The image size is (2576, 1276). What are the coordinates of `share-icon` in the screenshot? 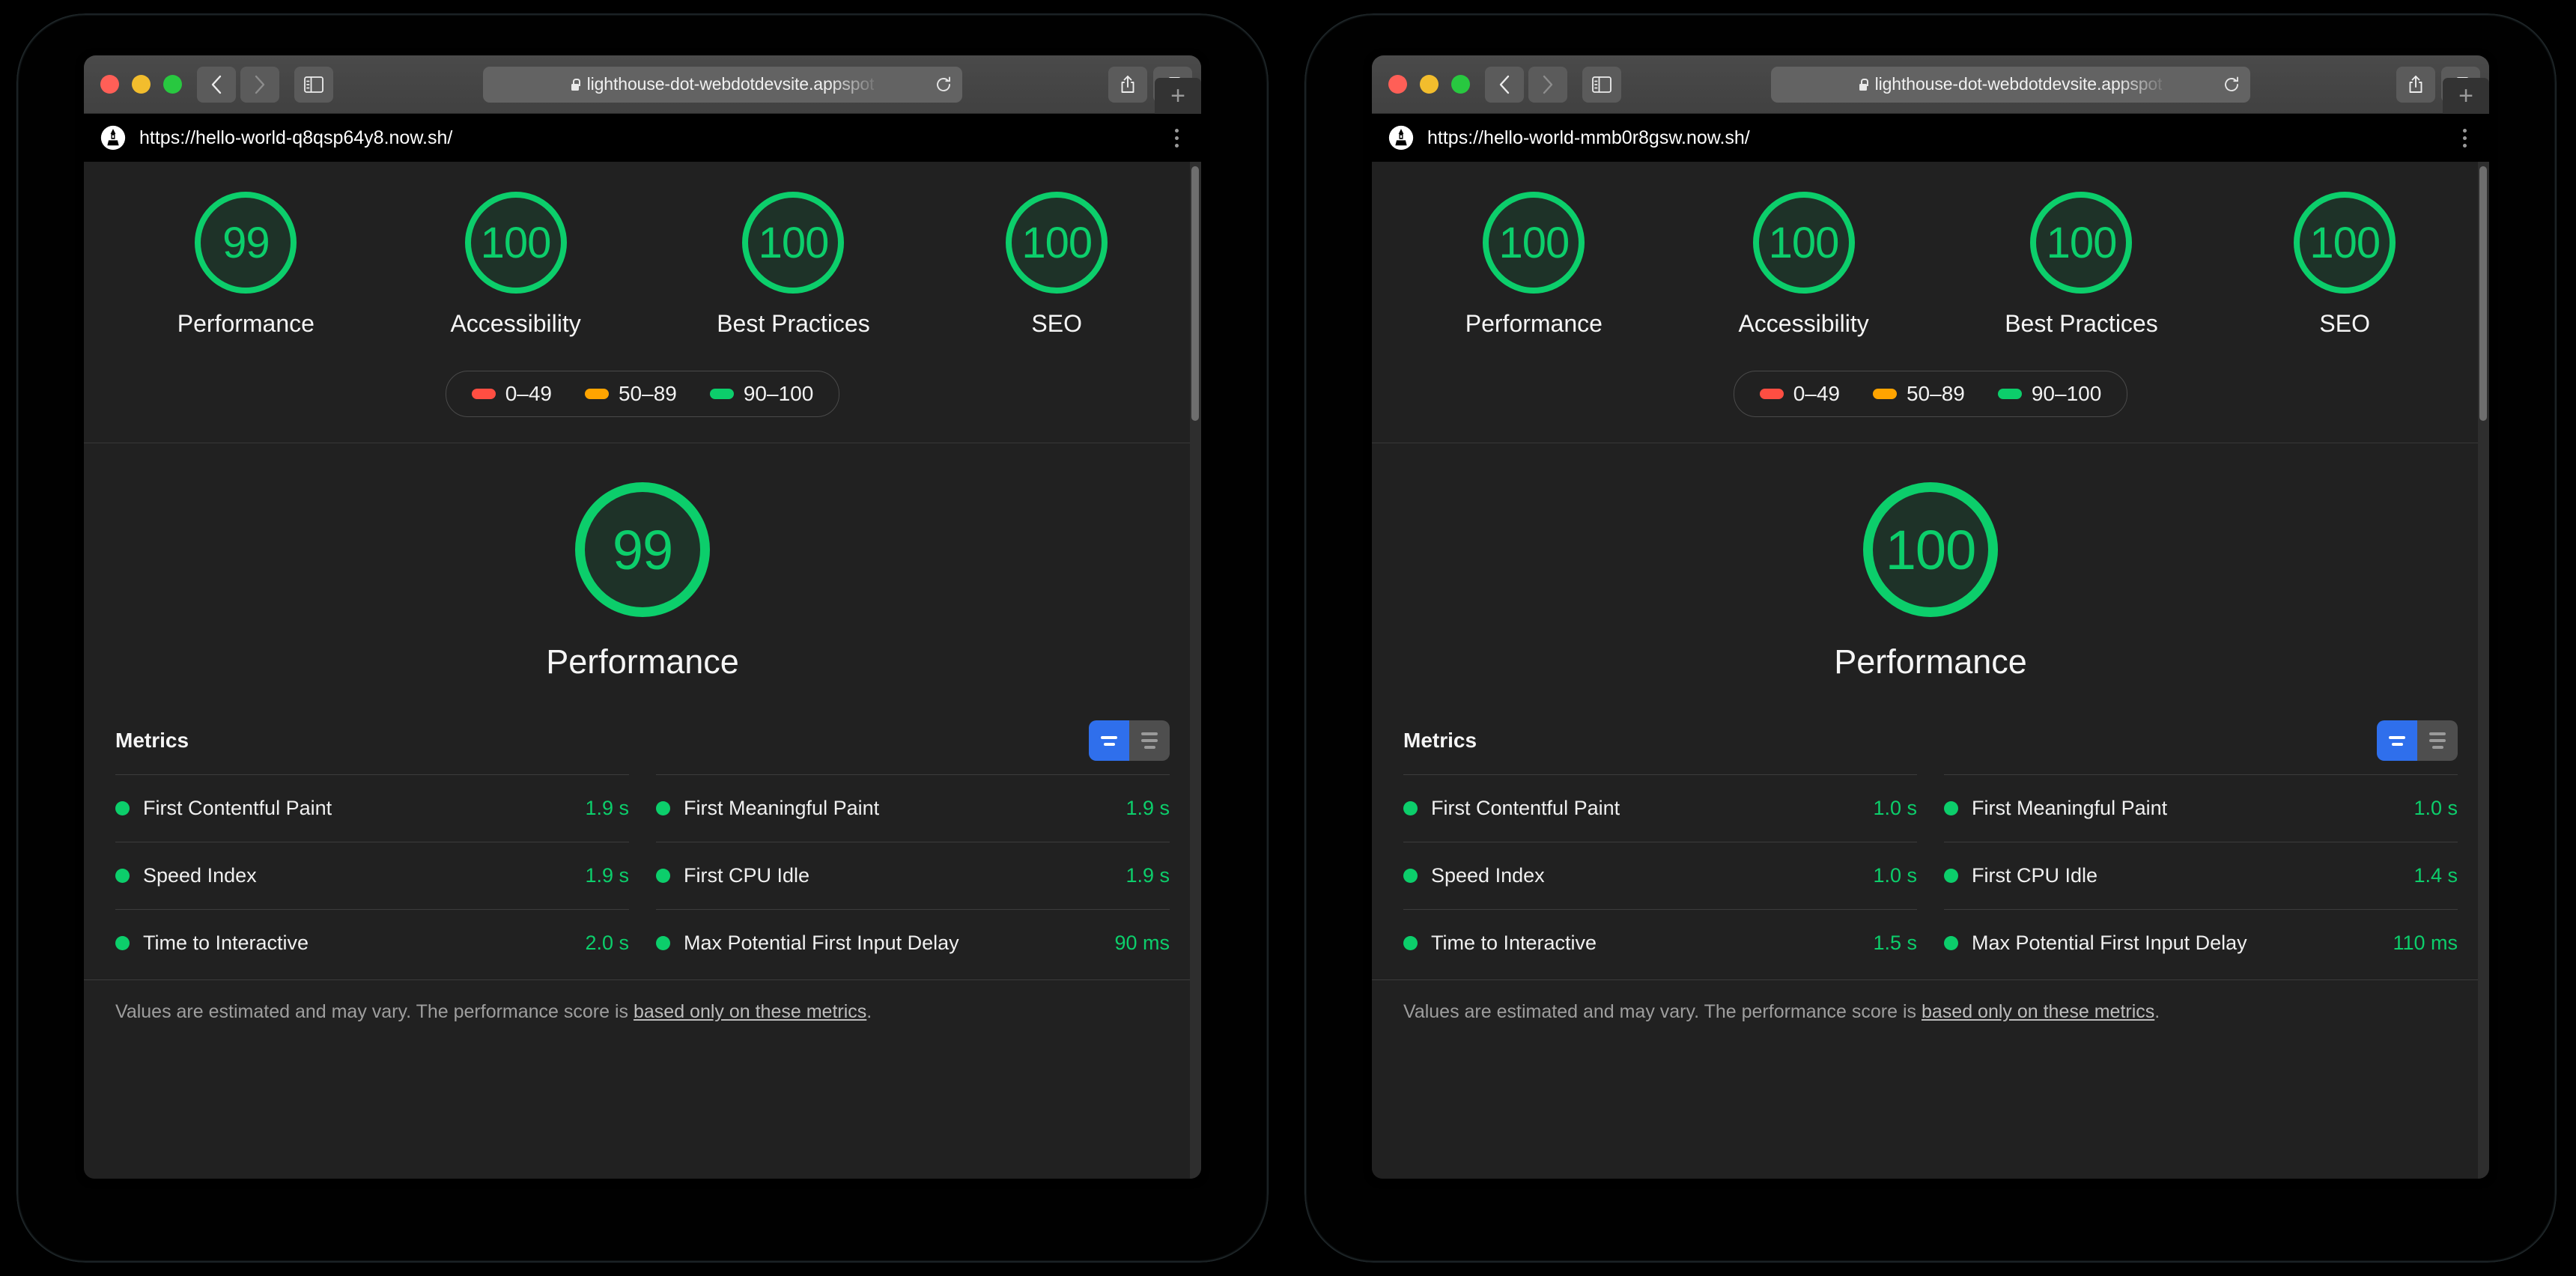 It's located at (1127, 84).